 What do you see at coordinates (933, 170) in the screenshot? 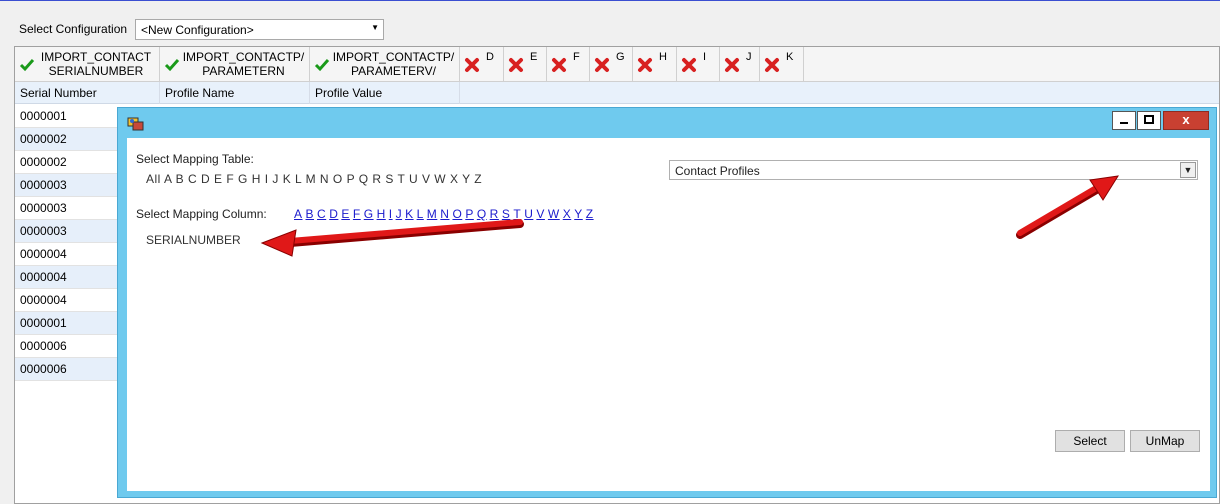
I see `mapping-table-dropdown: Contact Profiles ▼` at bounding box center [933, 170].